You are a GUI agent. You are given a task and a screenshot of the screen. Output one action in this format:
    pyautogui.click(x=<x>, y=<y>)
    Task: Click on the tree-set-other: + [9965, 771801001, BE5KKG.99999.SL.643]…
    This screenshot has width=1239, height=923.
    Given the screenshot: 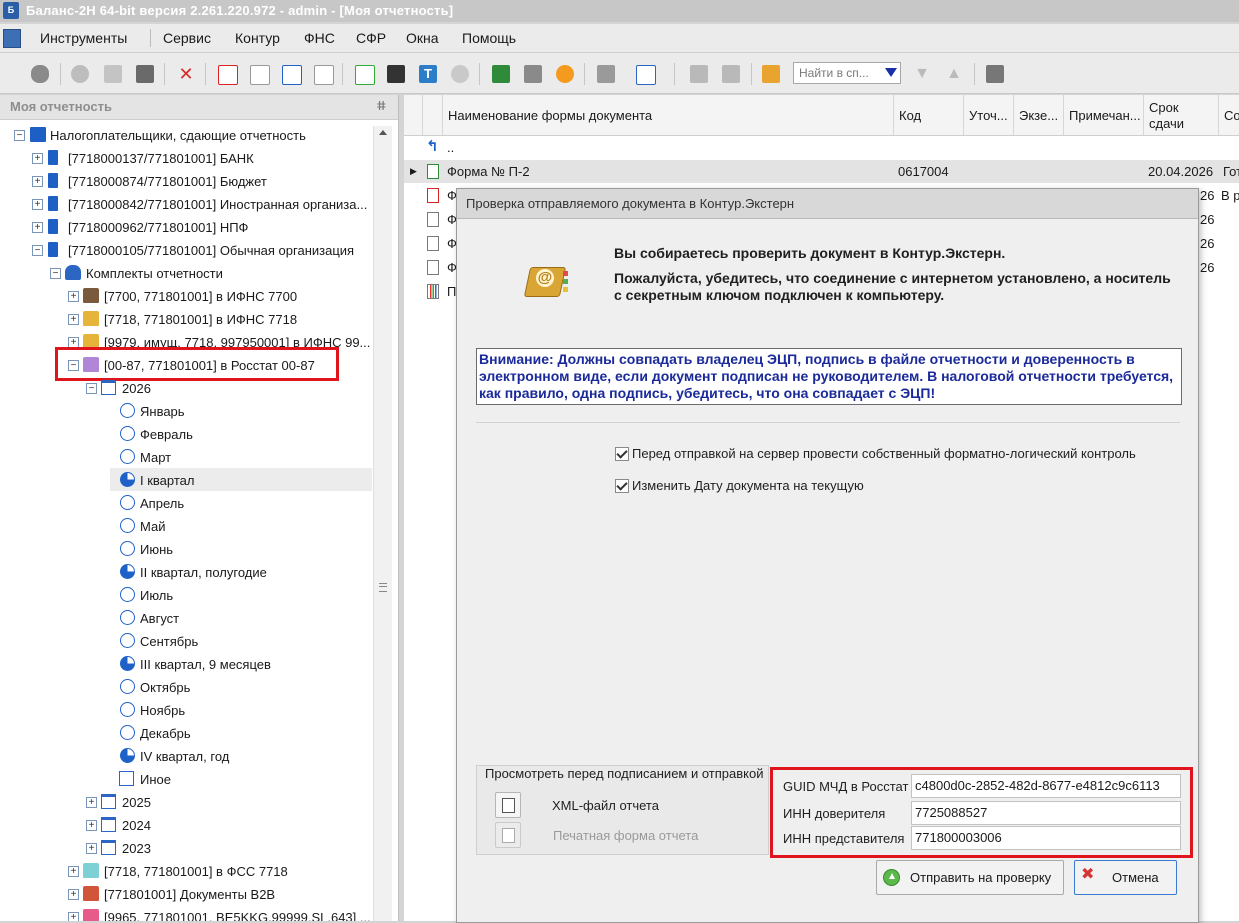 What is the action you would take?
    pyautogui.click(x=186, y=913)
    